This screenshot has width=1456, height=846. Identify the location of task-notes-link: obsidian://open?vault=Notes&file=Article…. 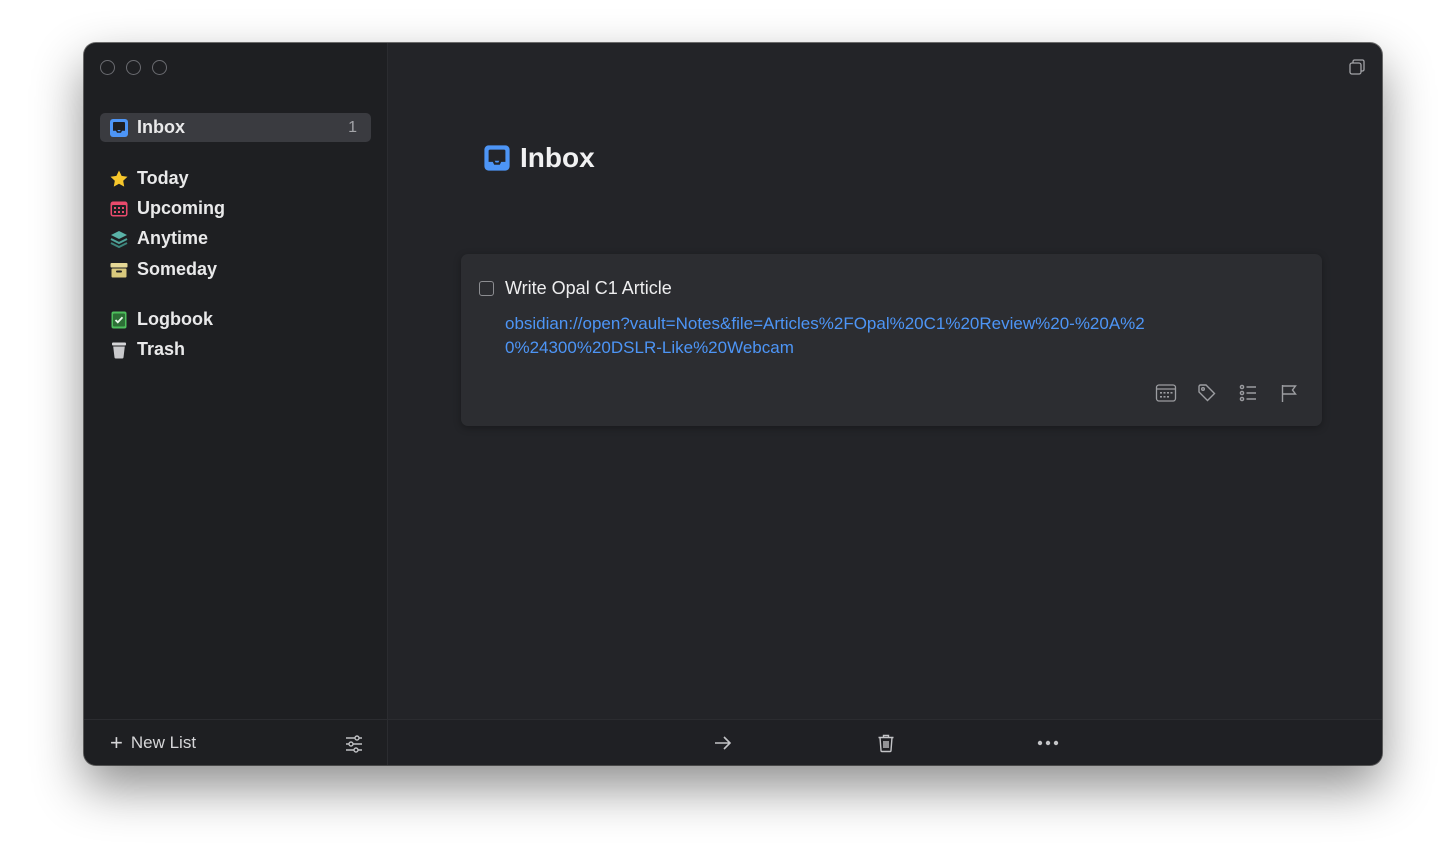
(825, 336).